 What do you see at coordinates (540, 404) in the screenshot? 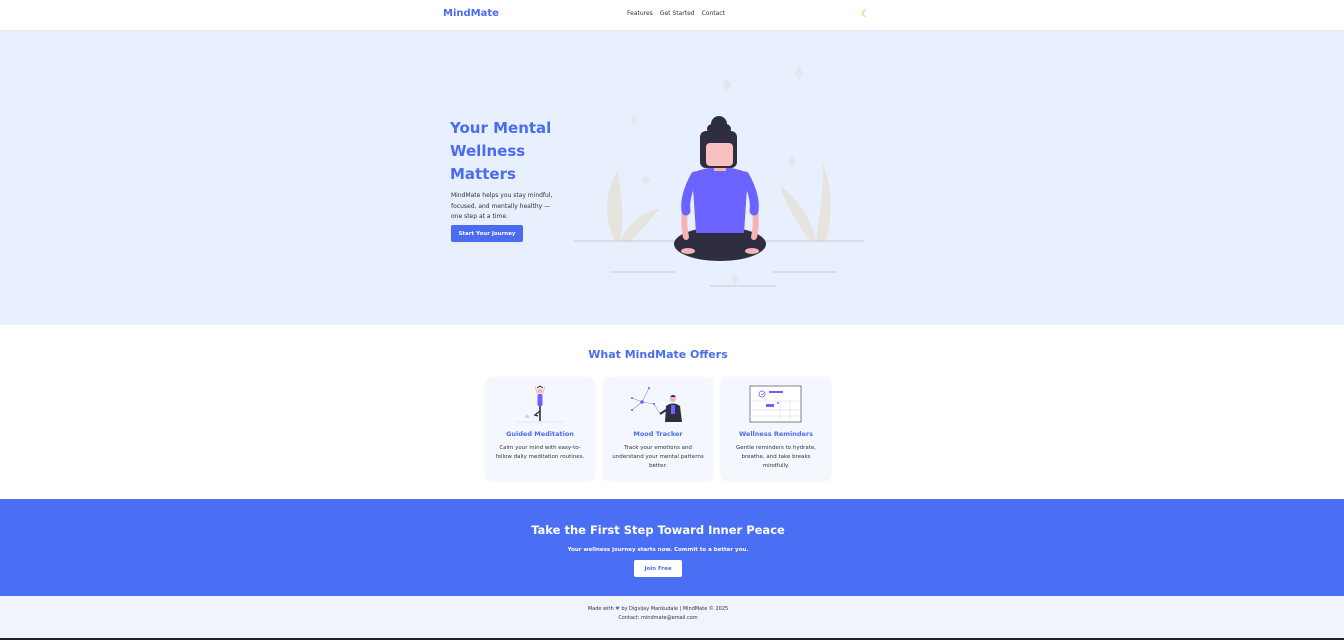
I see `yoga-pose-illustration` at bounding box center [540, 404].